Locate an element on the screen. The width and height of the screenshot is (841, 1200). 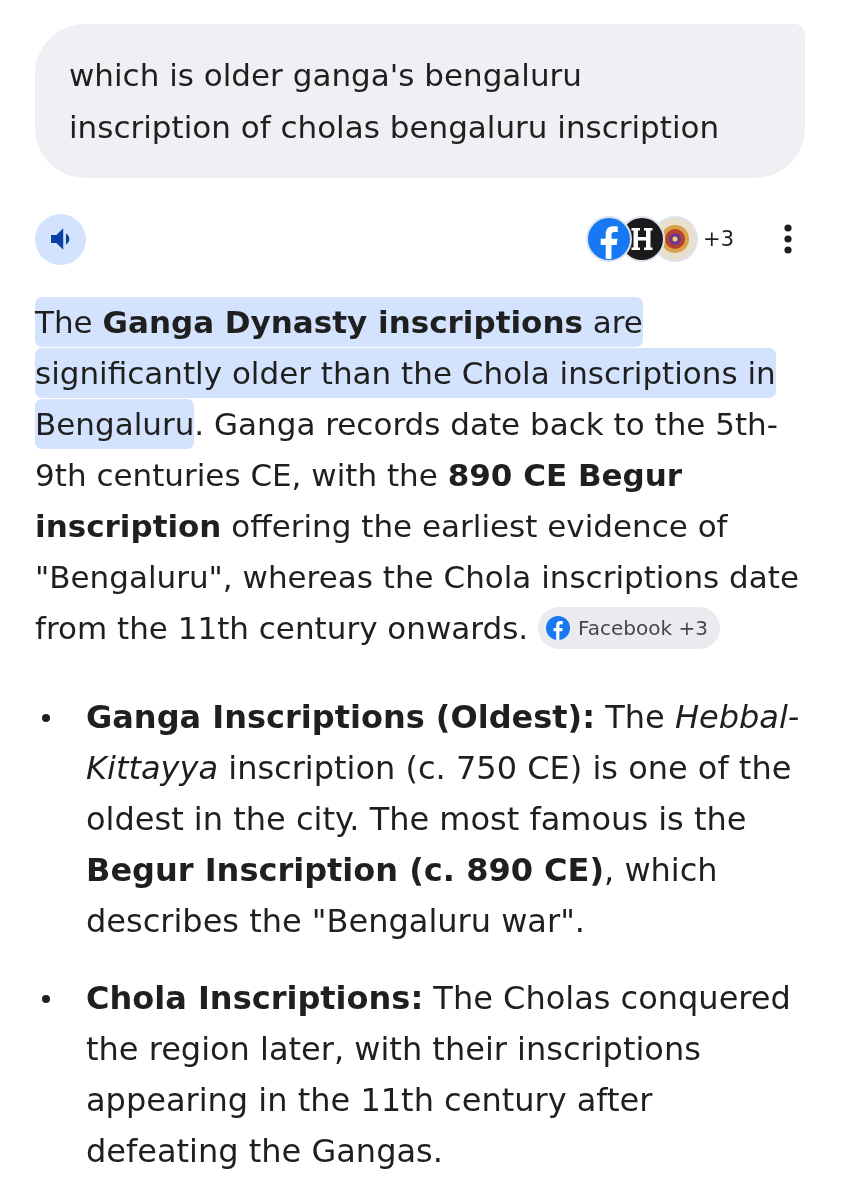
query-text: which is older ganga's bengaluru inscription of cholas bengaluru inscription is located at coordinates (395, 101).